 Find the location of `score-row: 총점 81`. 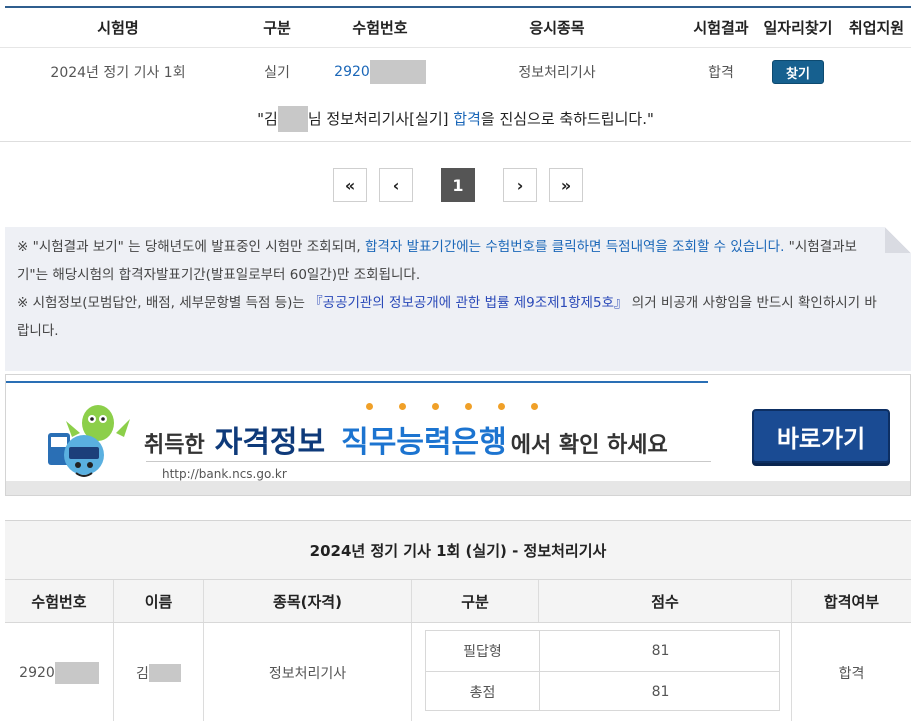

score-row: 총점 81 is located at coordinates (602, 691).